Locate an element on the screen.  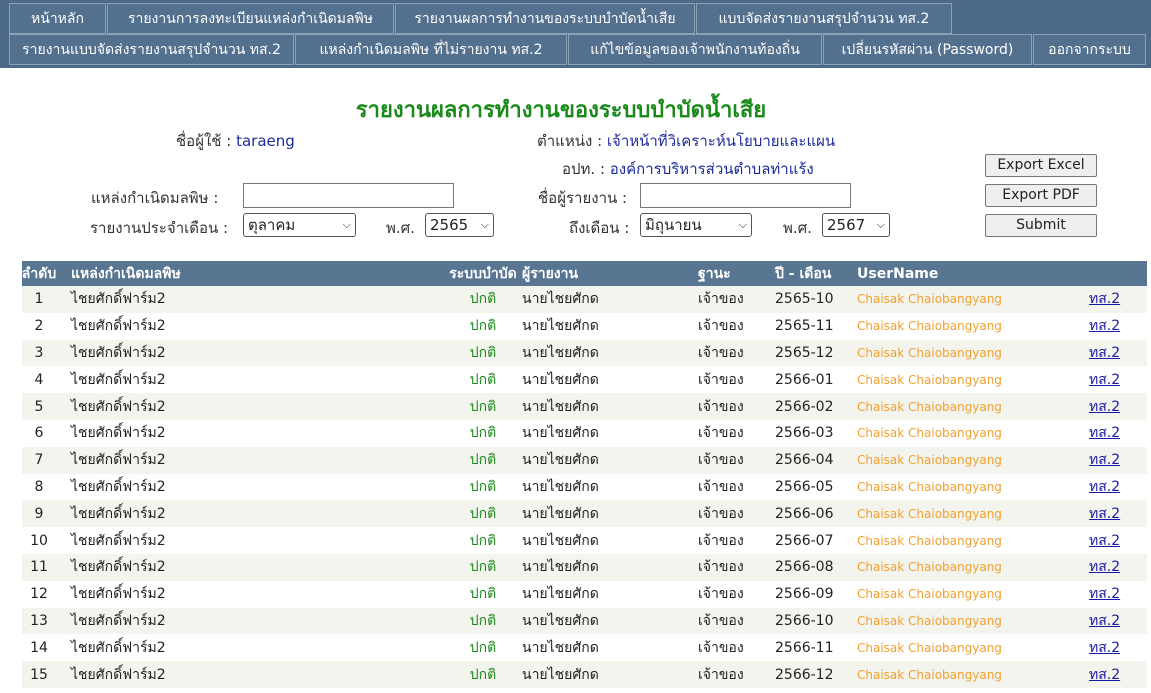
year-from-value: 2565 is located at coordinates (449, 225).